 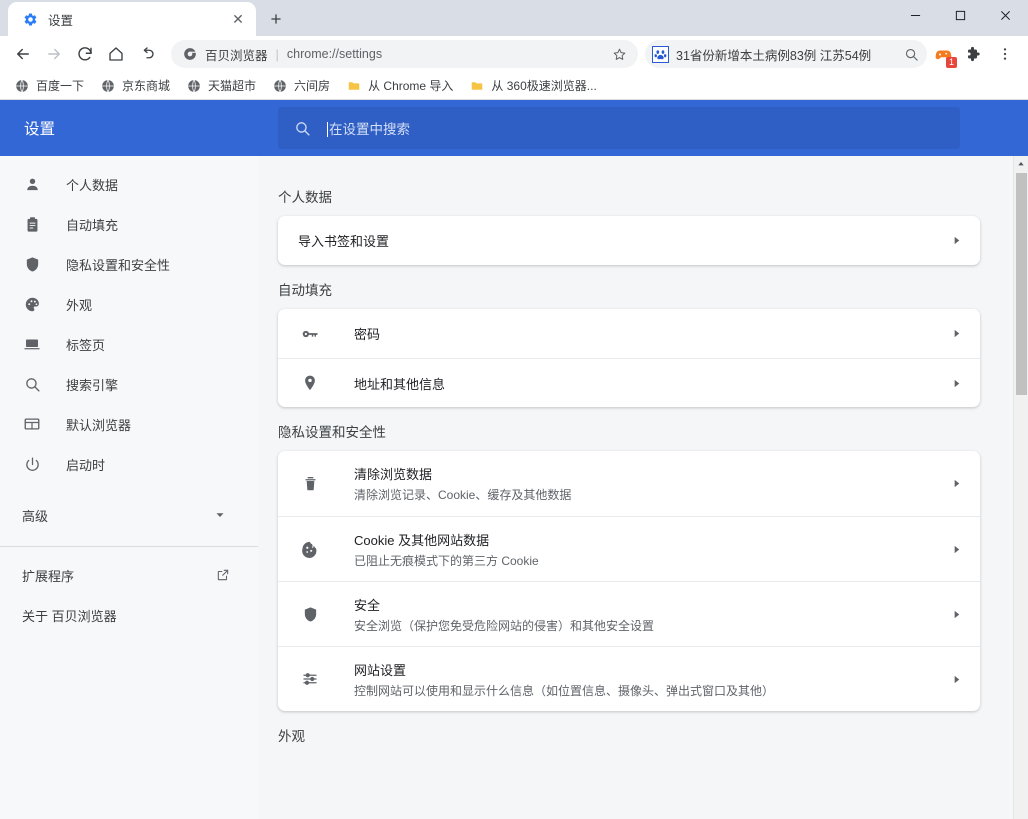 I want to click on settings-search-input: 在设置中搜索, so click(x=619, y=128).